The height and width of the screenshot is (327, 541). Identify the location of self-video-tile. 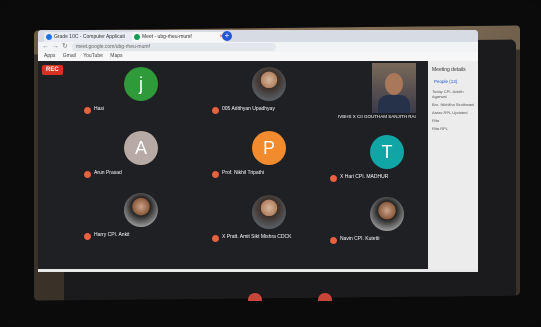
(394, 88).